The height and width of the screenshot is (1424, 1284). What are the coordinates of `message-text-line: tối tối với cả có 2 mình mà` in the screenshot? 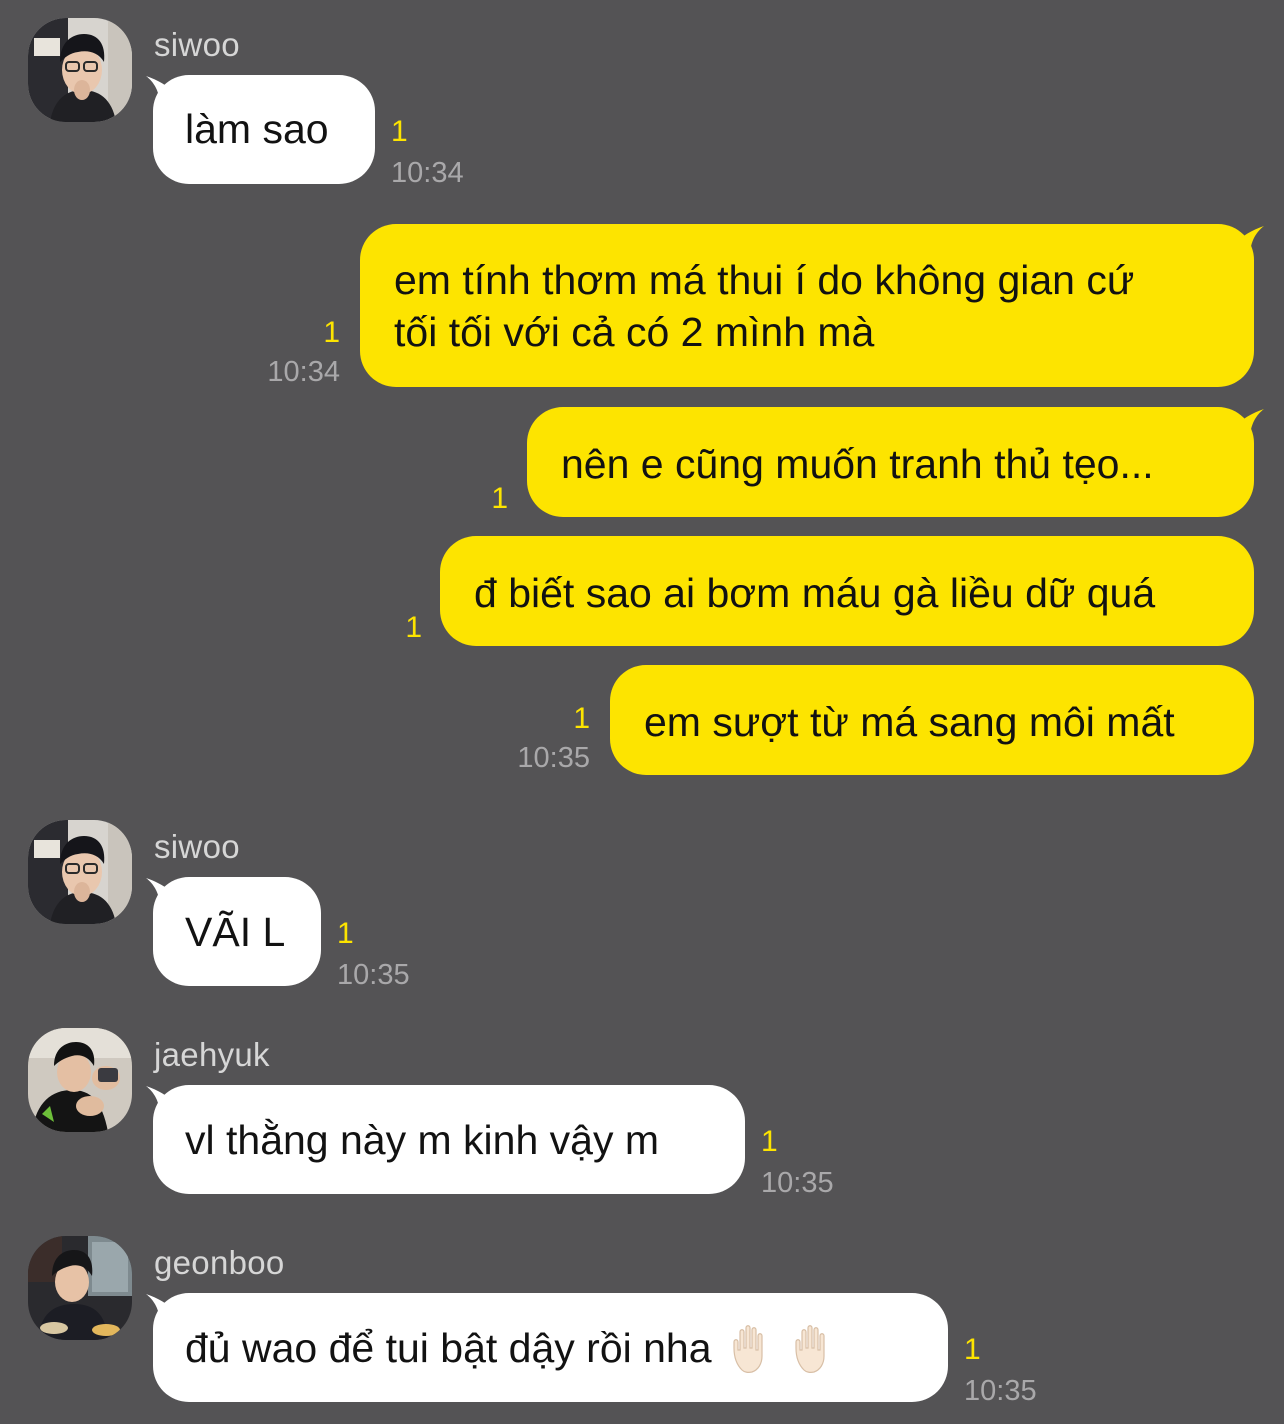 It's located at (634, 332).